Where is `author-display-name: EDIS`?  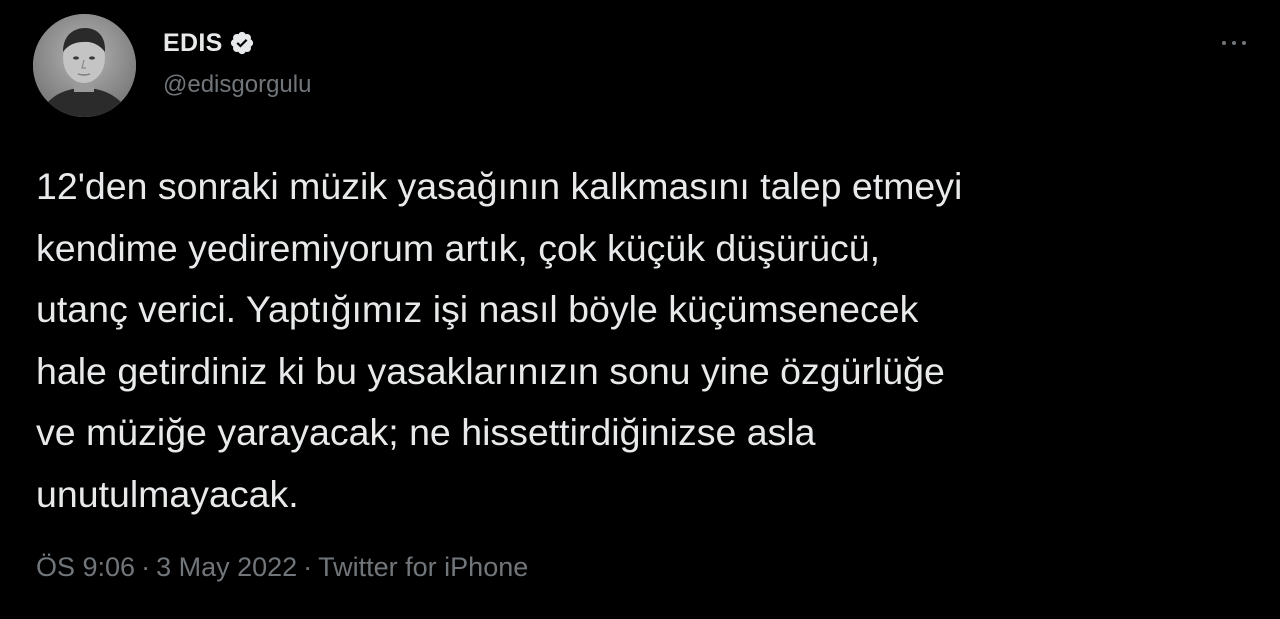
author-display-name: EDIS is located at coordinates (193, 43).